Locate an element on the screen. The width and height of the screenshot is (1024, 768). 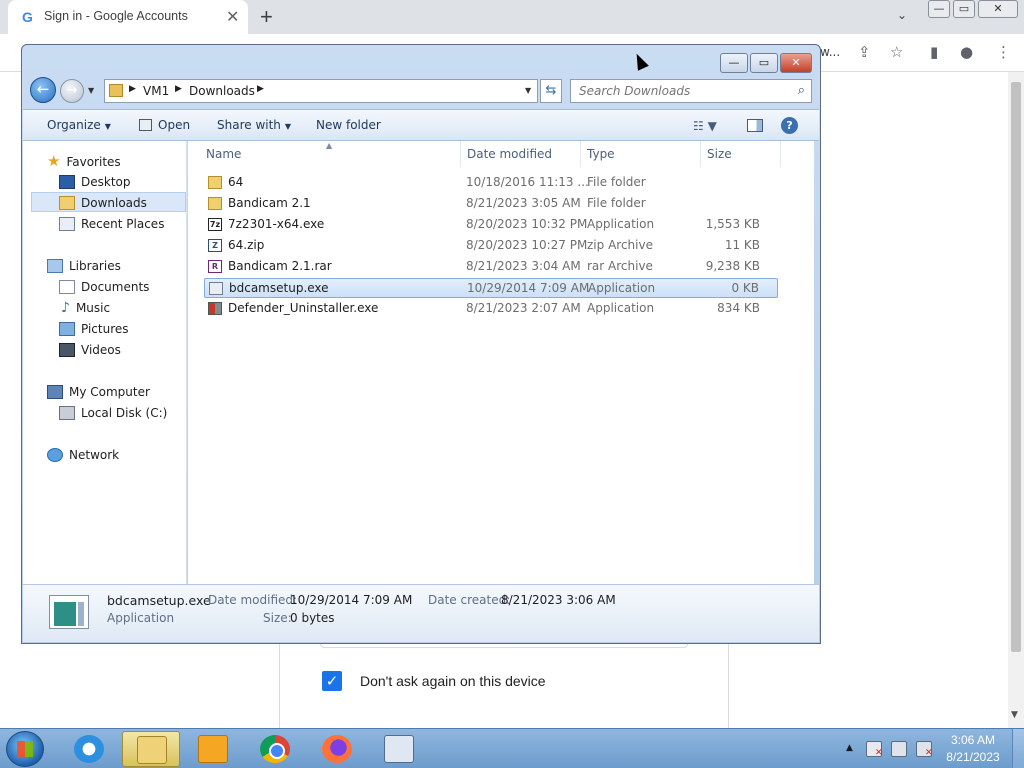
nav-downloads: Downloads is located at coordinates (108, 202).